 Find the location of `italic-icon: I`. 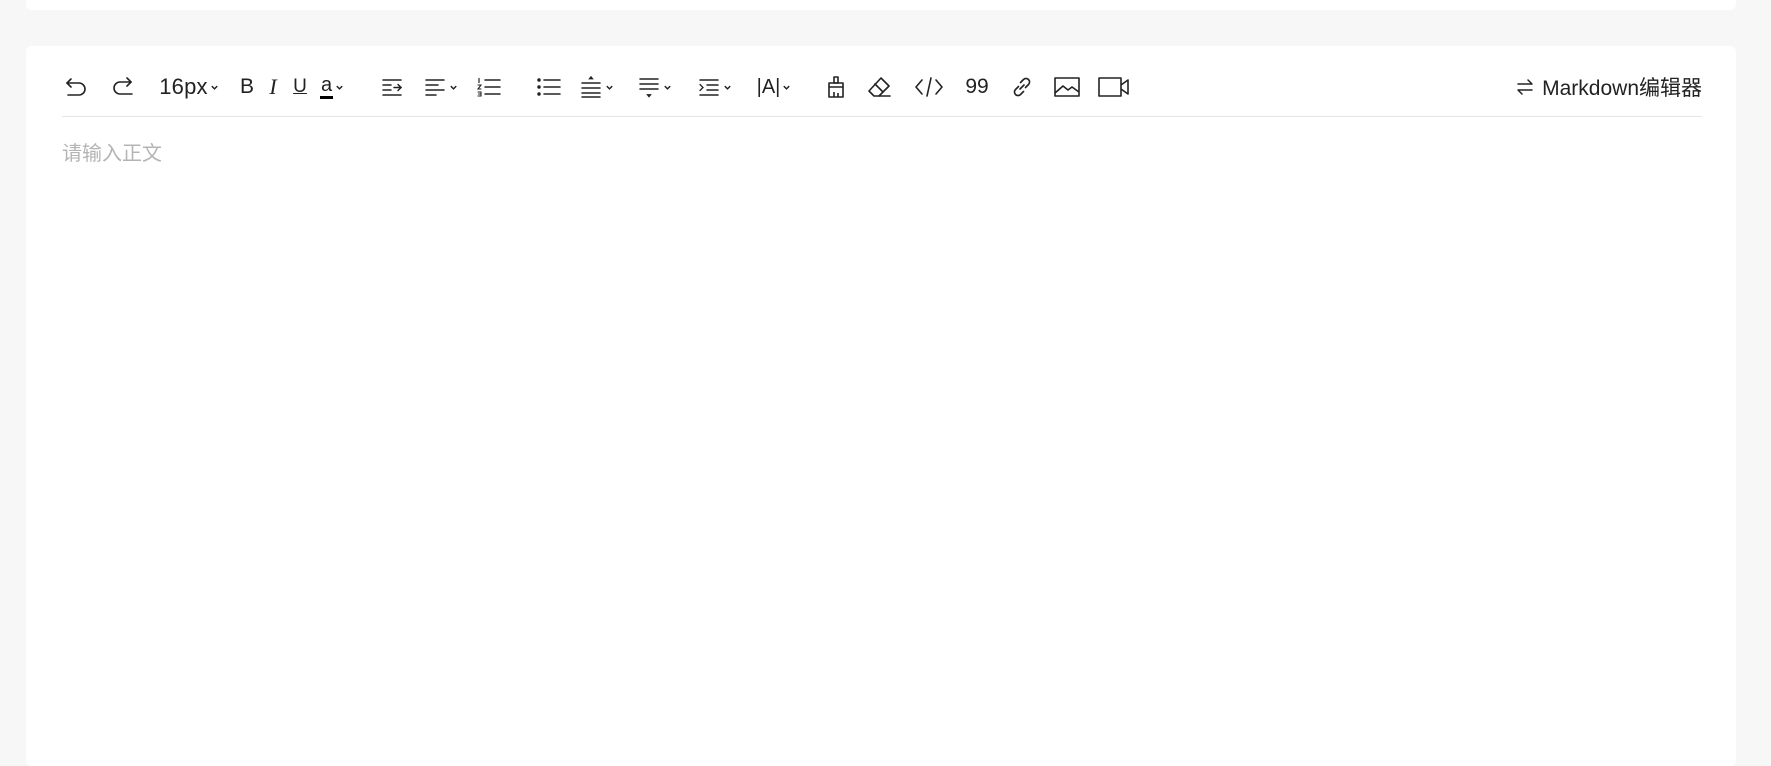

italic-icon: I is located at coordinates (273, 86).